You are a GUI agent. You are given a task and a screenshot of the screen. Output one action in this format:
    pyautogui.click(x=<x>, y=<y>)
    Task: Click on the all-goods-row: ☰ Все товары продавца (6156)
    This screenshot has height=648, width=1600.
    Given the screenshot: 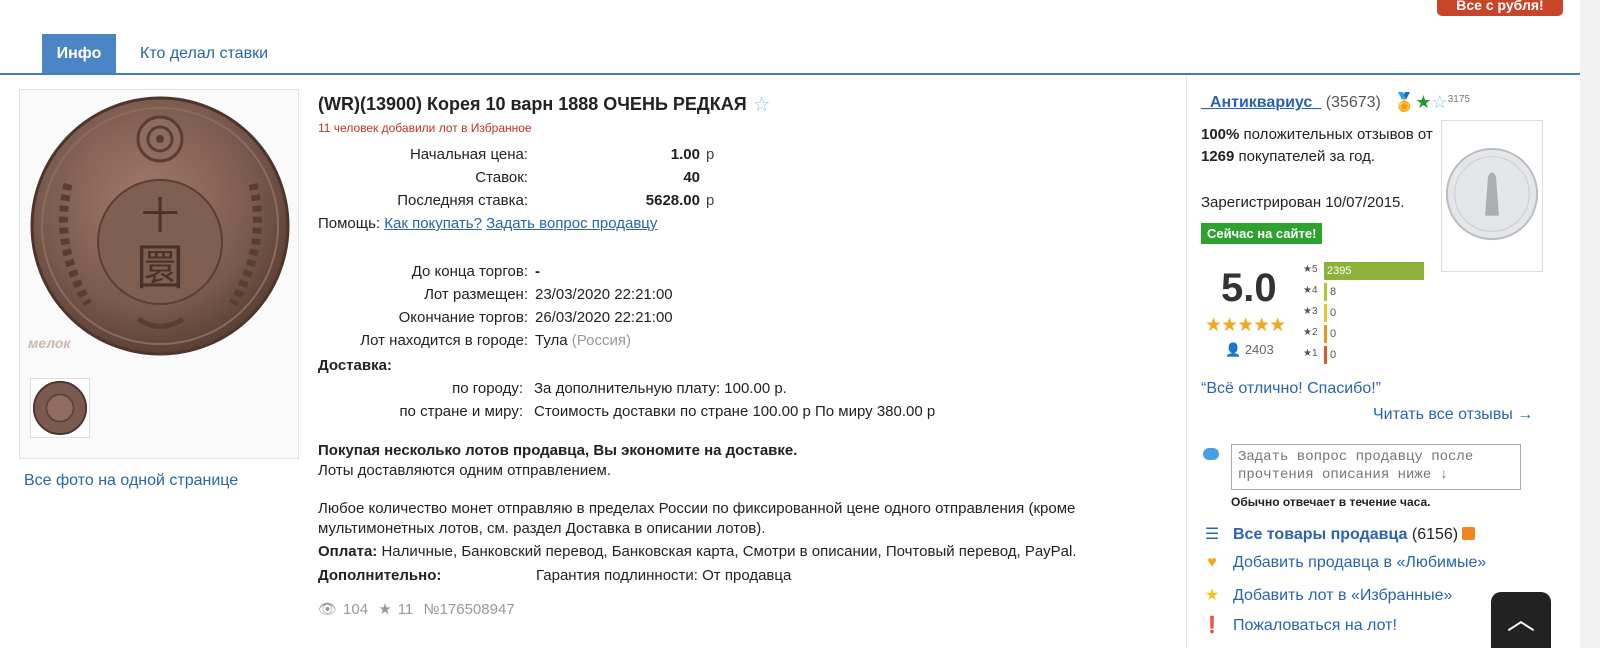 What is the action you would take?
    pyautogui.click(x=1338, y=534)
    